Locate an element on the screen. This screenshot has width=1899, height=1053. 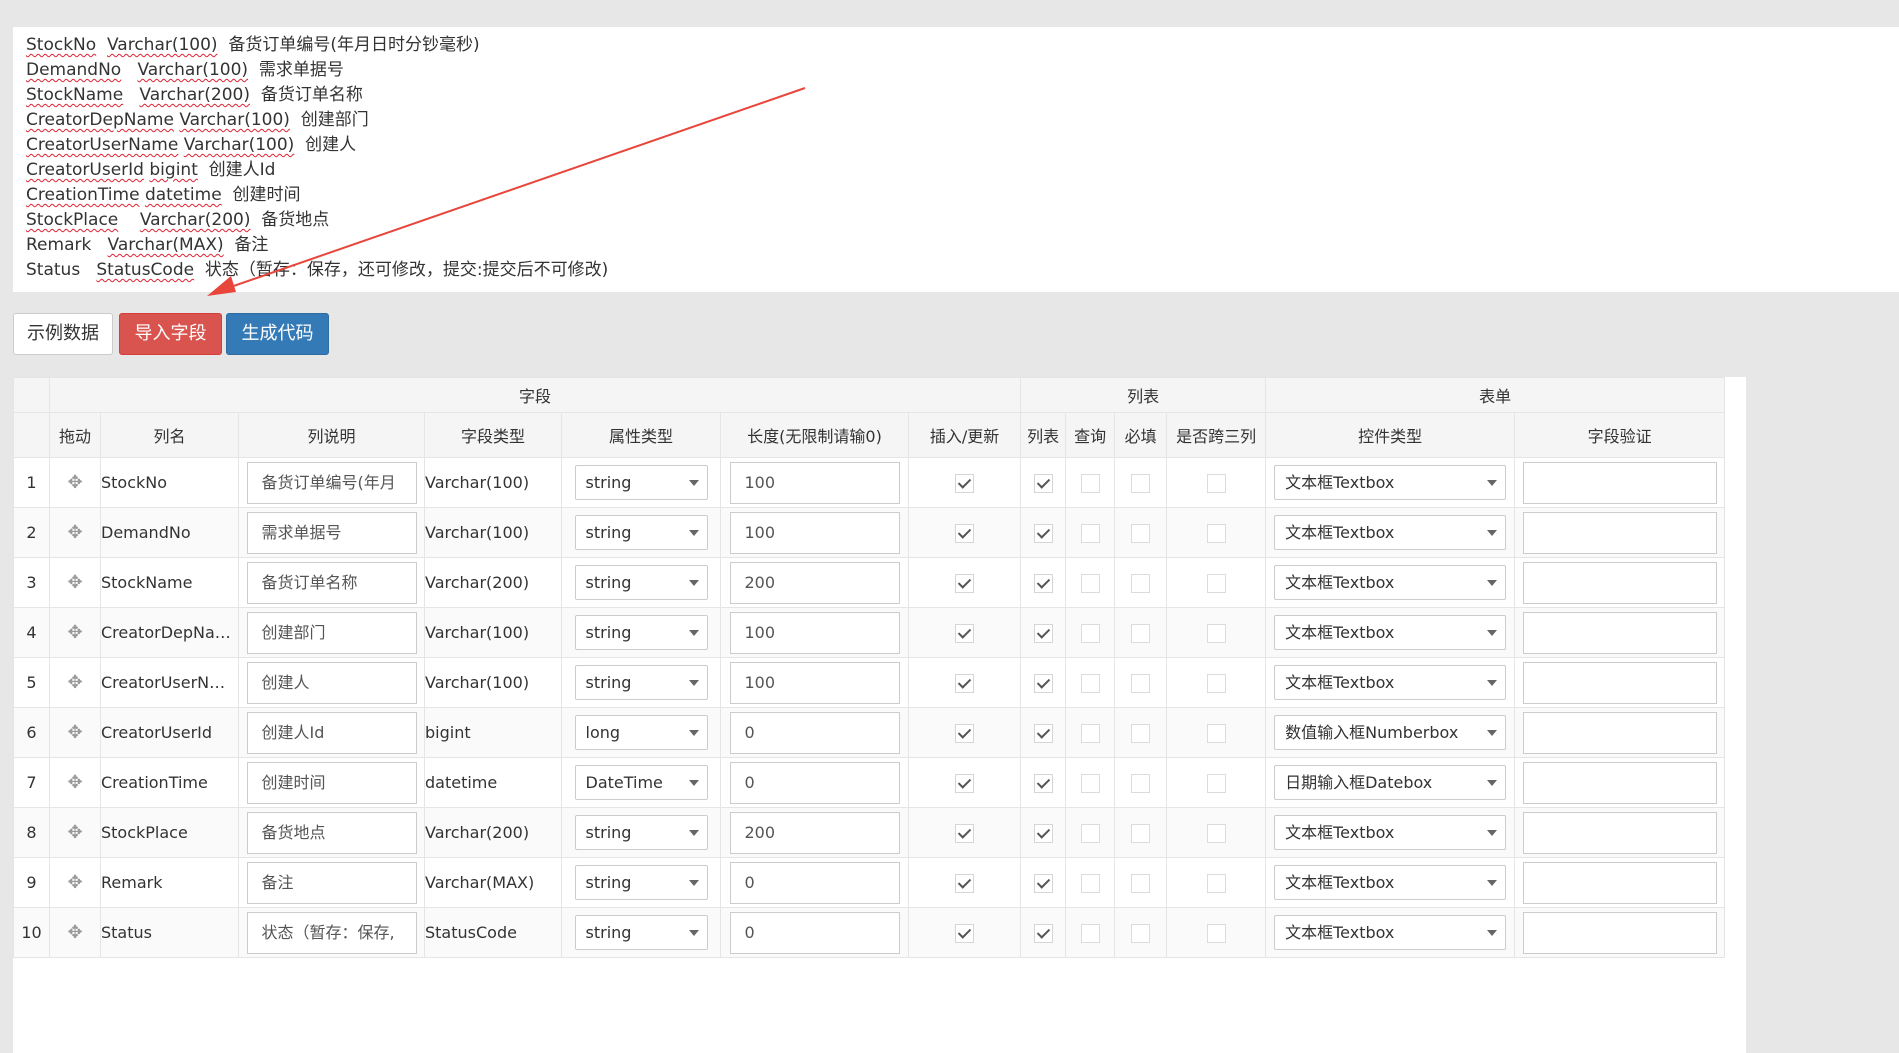
control-type-select: 数值输入框Numberbox is located at coordinates (1390, 732).